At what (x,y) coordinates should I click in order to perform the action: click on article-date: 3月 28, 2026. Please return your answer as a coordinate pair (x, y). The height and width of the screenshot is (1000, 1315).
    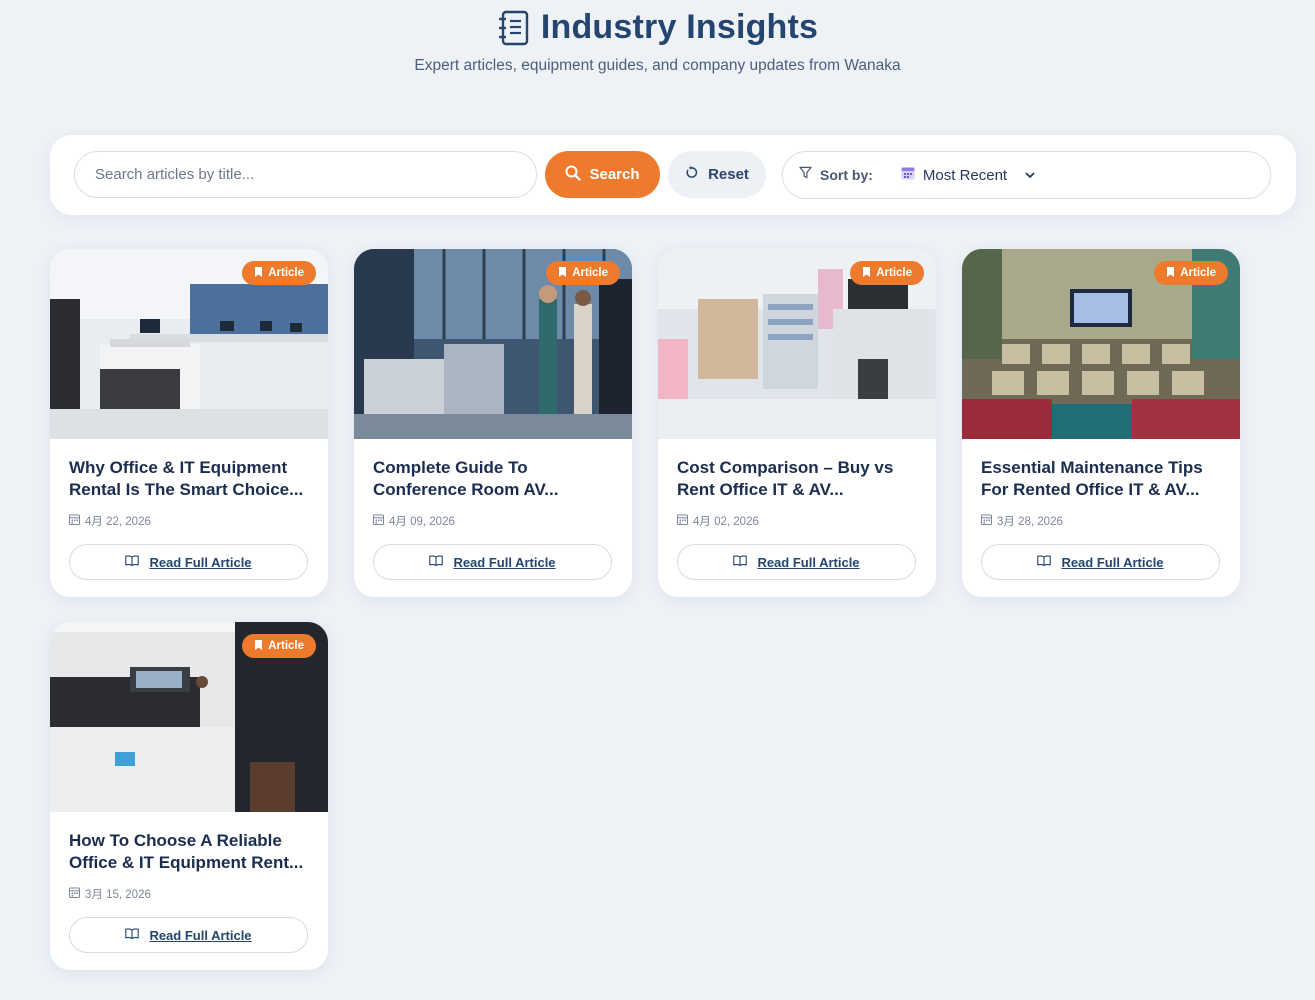
    Looking at the image, I should click on (1022, 521).